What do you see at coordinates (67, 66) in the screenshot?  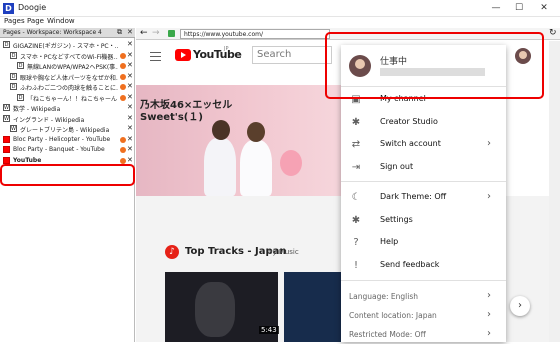 I see `page-tree-item: D 無線LANのWPA/WPA2へPSK(事… ✕` at bounding box center [67, 66].